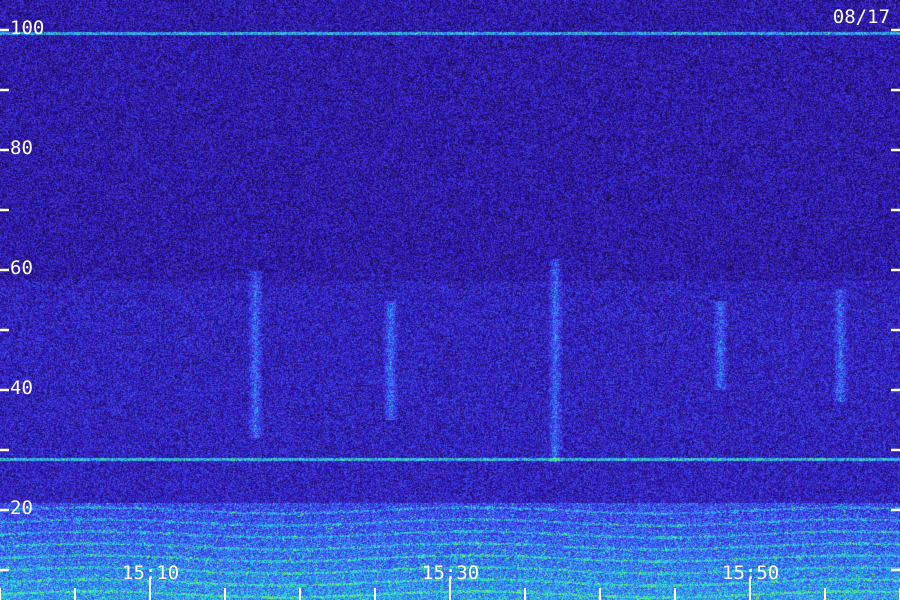  What do you see at coordinates (151, 573) in the screenshot?
I see `x-tick-label: 15:10` at bounding box center [151, 573].